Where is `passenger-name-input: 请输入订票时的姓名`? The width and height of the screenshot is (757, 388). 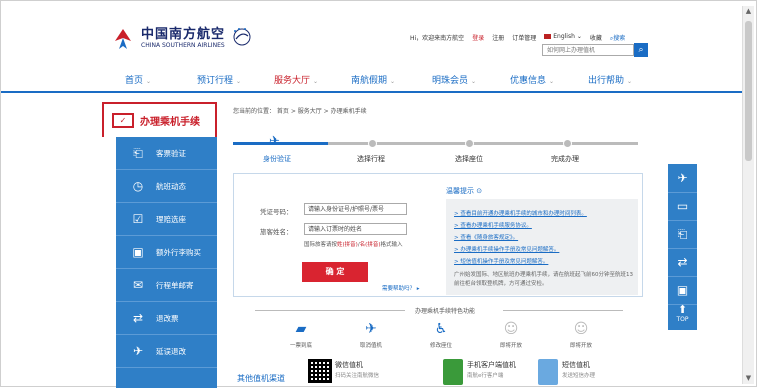
passenger-name-input: 请输入订票时的姓名 is located at coordinates (355, 229).